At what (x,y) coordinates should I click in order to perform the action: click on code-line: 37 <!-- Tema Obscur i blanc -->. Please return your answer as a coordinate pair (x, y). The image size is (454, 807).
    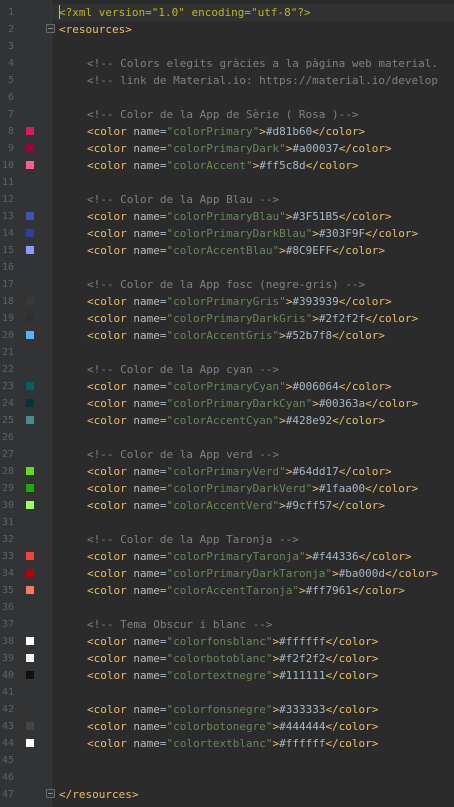
    Looking at the image, I should click on (227, 624).